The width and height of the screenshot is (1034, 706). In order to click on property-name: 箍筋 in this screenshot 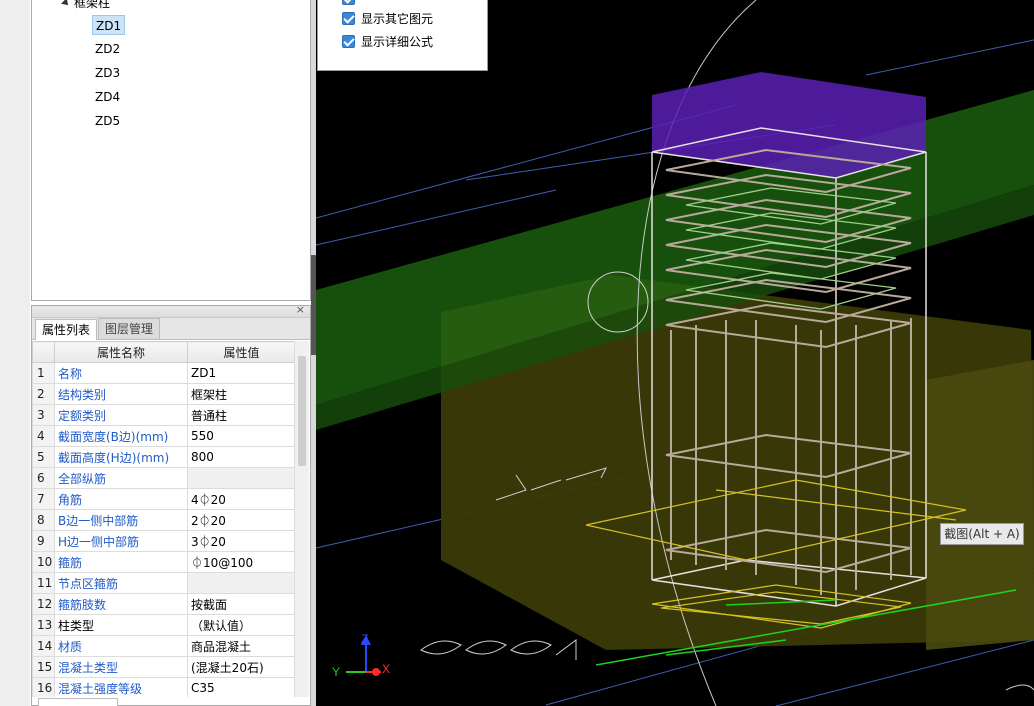, I will do `click(121, 562)`.